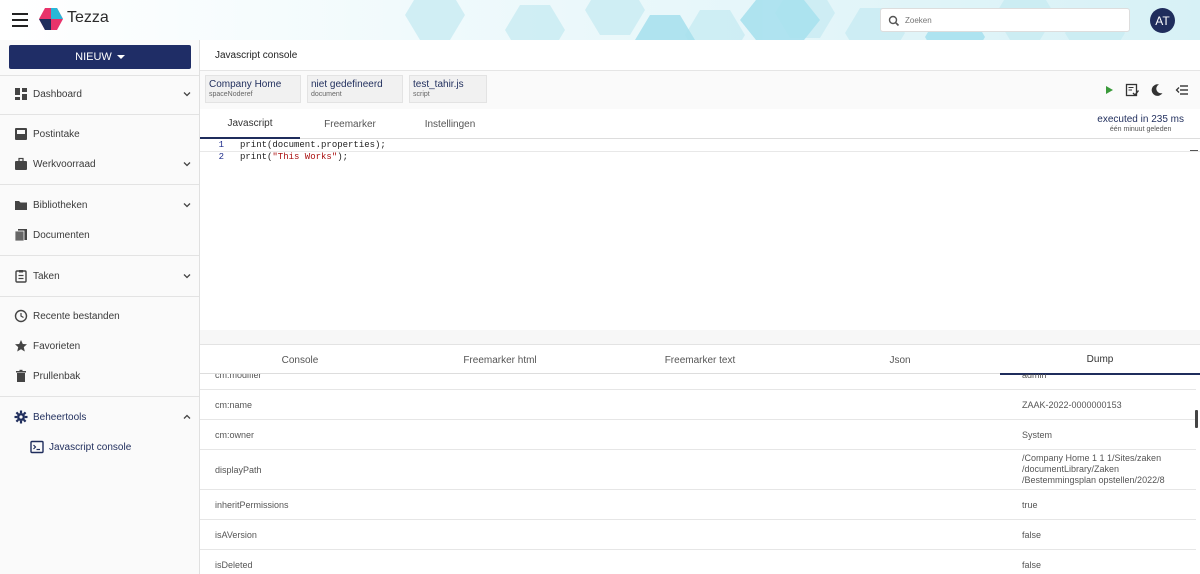 The height and width of the screenshot is (574, 1200). Describe the element at coordinates (698, 505) in the screenshot. I see `table-row: inheritPermissions true` at that location.